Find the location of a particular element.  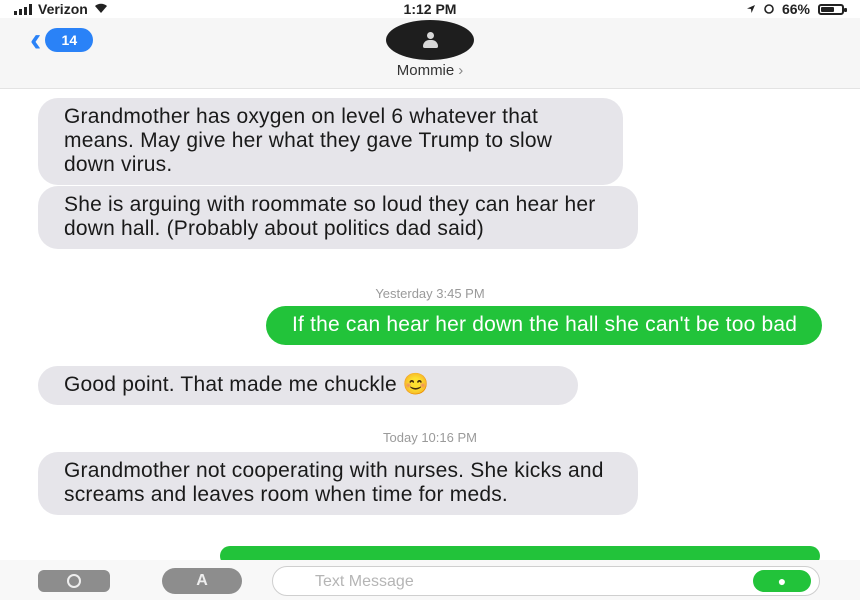

app-store-icon: A is located at coordinates (202, 580).